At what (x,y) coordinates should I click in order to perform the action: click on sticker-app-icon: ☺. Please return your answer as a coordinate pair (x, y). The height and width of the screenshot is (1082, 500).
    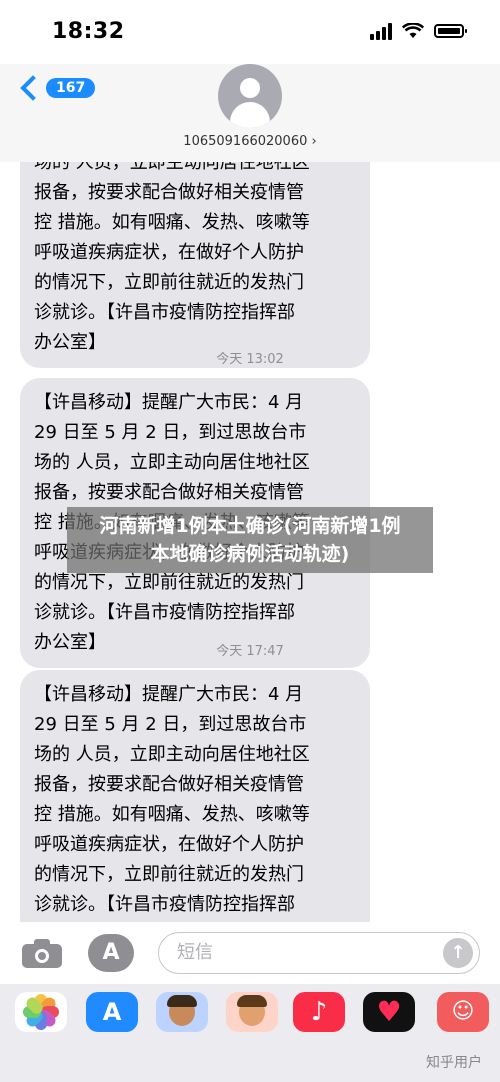
    Looking at the image, I should click on (463, 1012).